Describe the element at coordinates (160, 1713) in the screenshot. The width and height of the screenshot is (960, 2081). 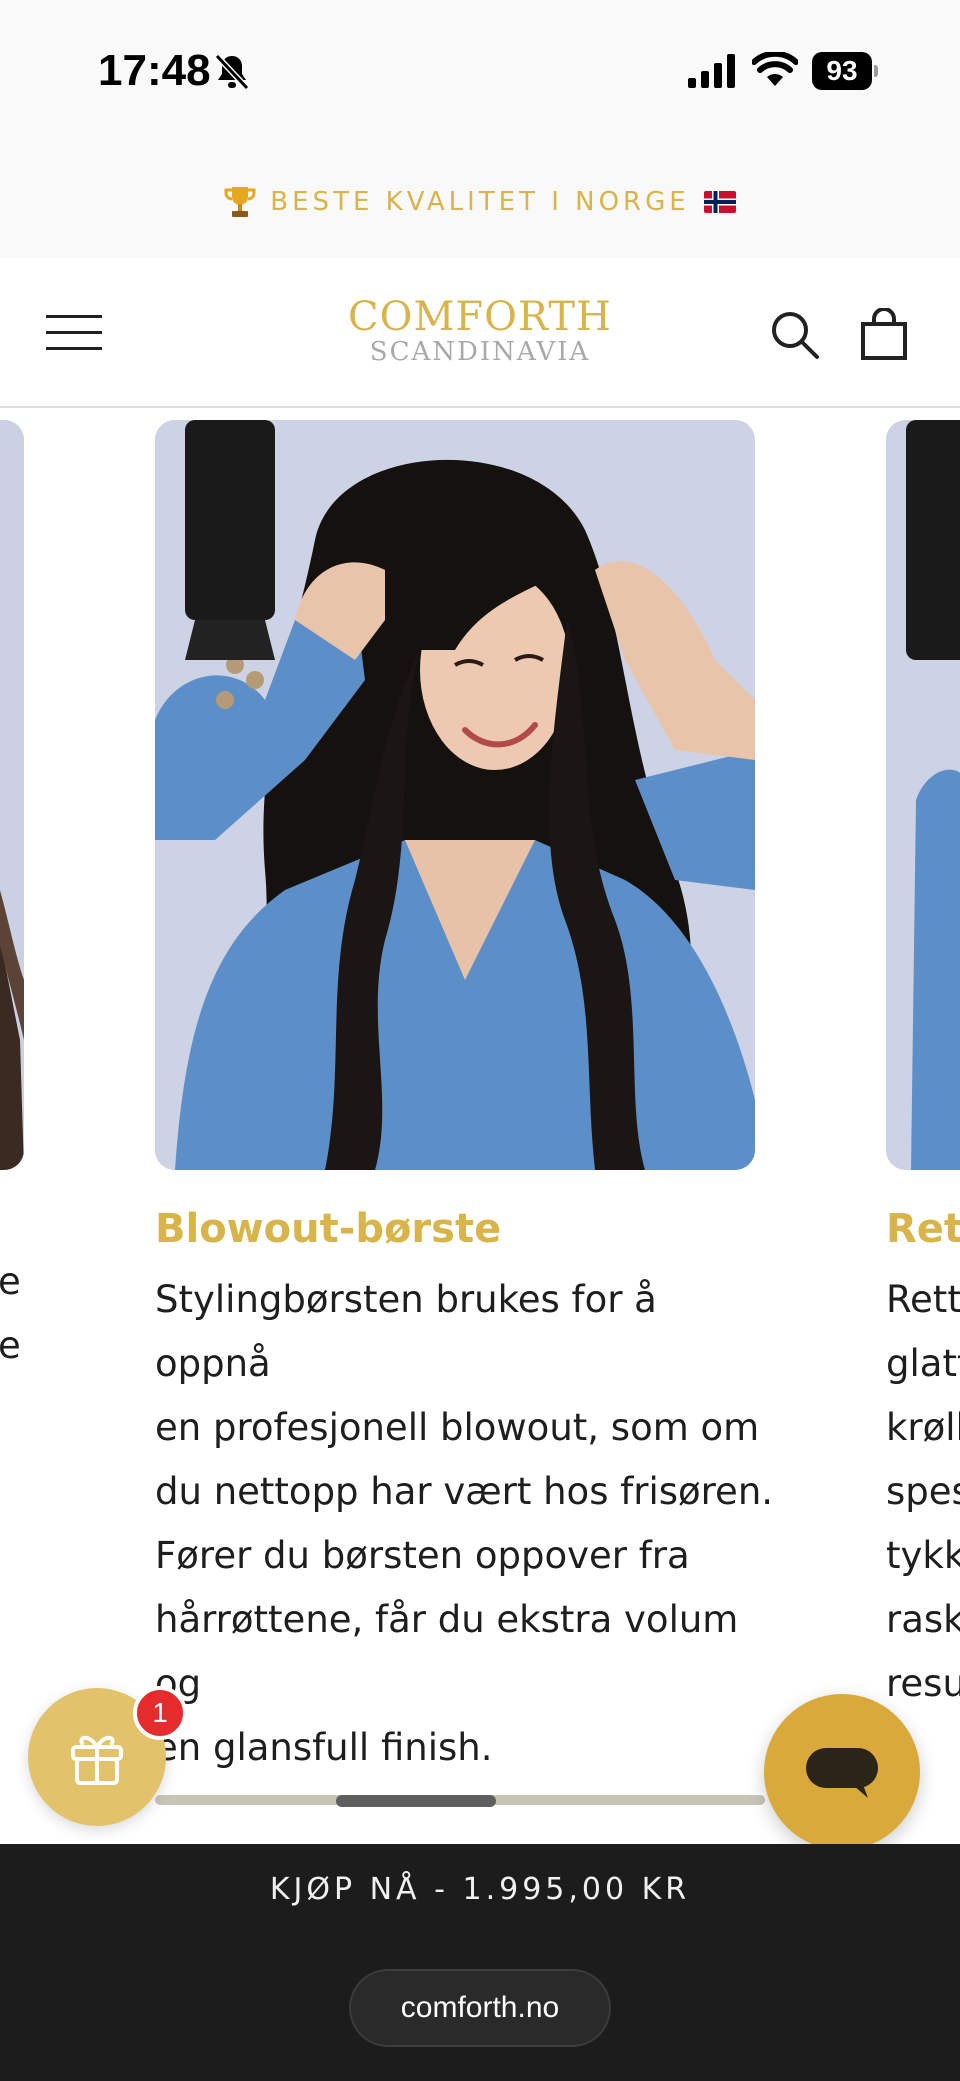
I see `notification-badge: 1` at that location.